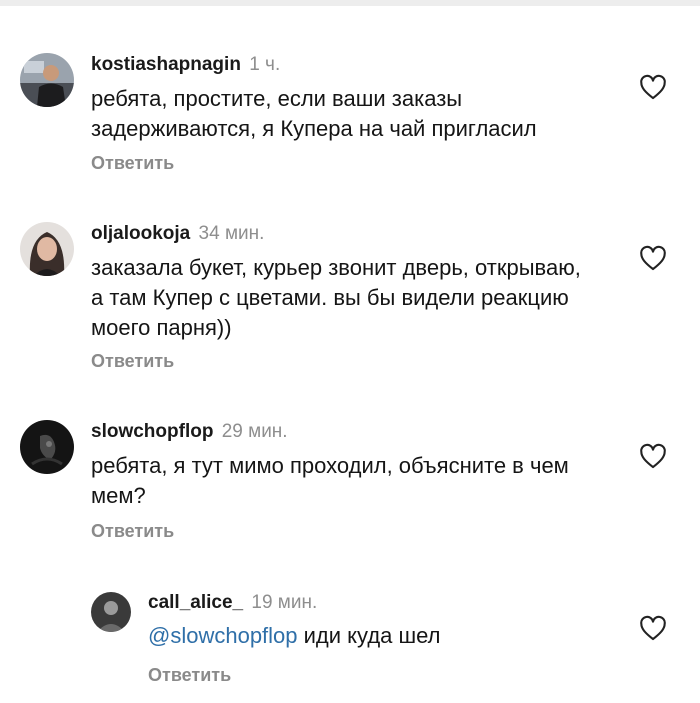  Describe the element at coordinates (140, 233) in the screenshot. I see `comment-username: oljalookoja` at that location.